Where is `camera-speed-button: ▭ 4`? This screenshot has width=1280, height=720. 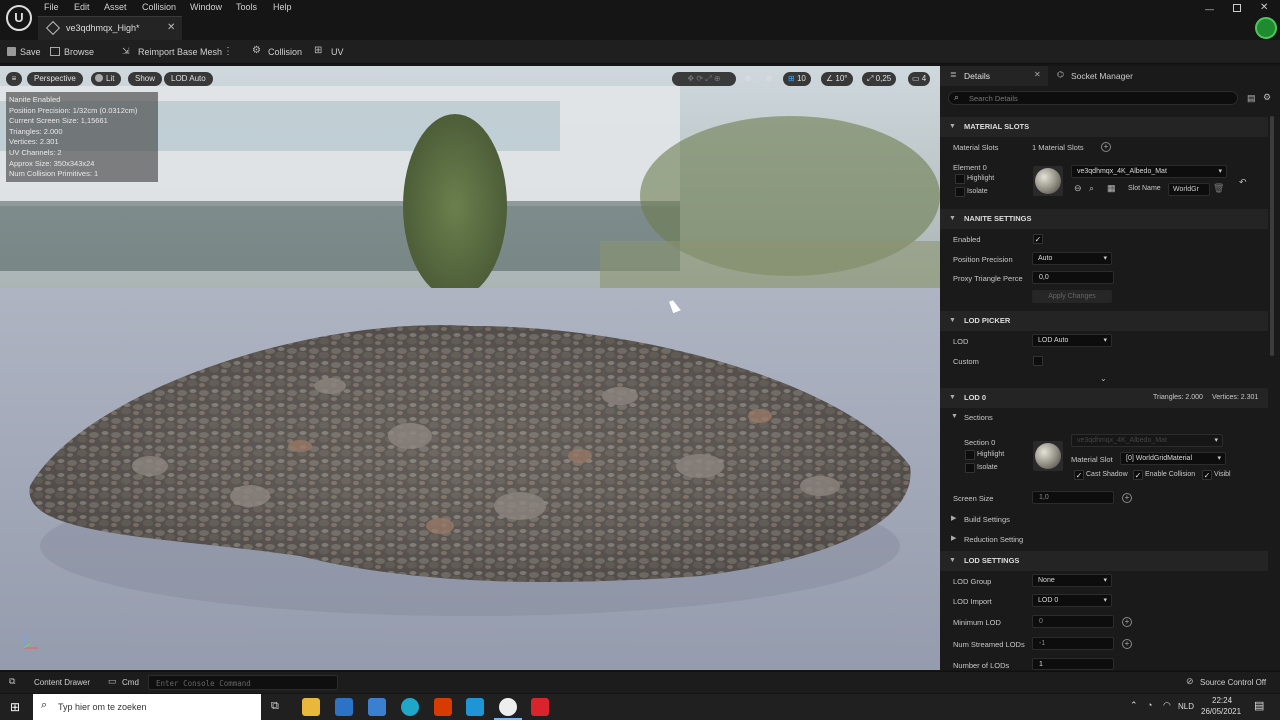
camera-speed-button: ▭ 4 is located at coordinates (919, 79).